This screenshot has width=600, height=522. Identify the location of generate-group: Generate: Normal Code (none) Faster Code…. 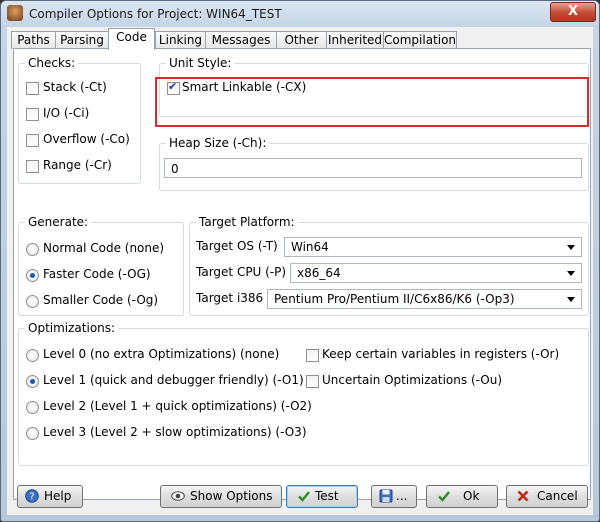
(101, 265).